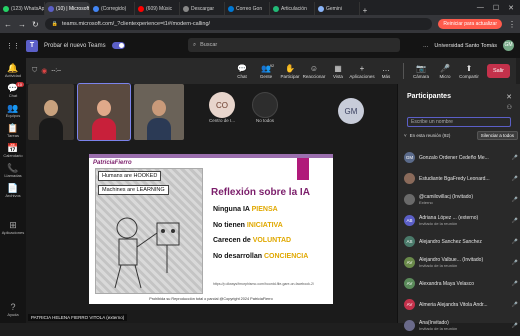 Image resolution: width=520 pixels, height=336 pixels. What do you see at coordinates (157, 8) in the screenshot?
I see `browser-tab: (609) Músic` at bounding box center [157, 8].